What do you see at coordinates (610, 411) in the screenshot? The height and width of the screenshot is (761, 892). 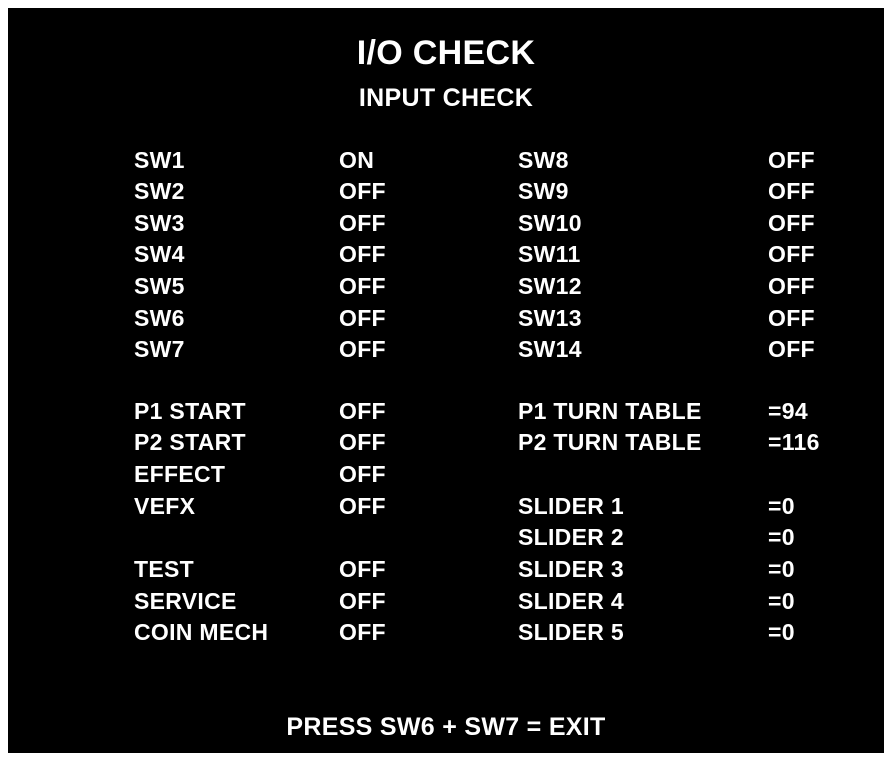 I see `analog-label-p1-turntable: P1 TURN TABLE` at bounding box center [610, 411].